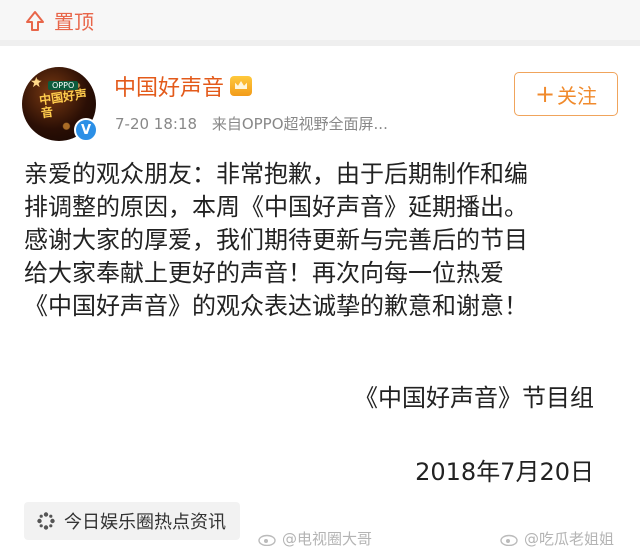  I want to click on post-body-line: 排调整的原因，本周《中国好声音》延期播出。, so click(276, 207).